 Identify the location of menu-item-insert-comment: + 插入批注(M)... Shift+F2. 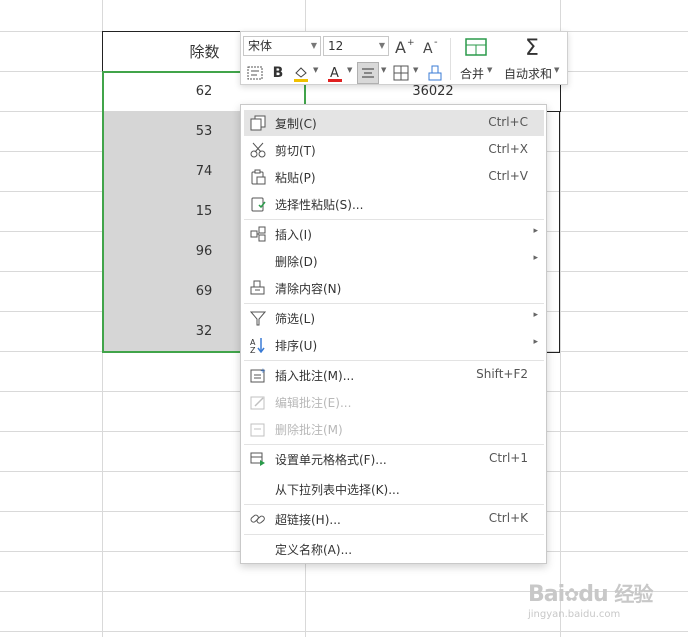
(394, 375).